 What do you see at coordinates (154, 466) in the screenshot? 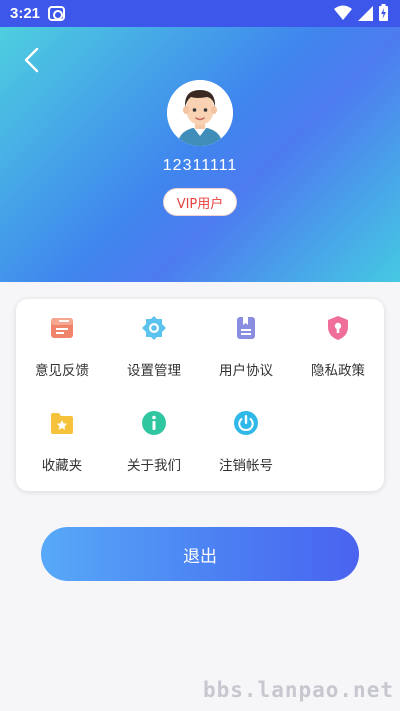
I see `menu-item-label: 关于我们` at bounding box center [154, 466].